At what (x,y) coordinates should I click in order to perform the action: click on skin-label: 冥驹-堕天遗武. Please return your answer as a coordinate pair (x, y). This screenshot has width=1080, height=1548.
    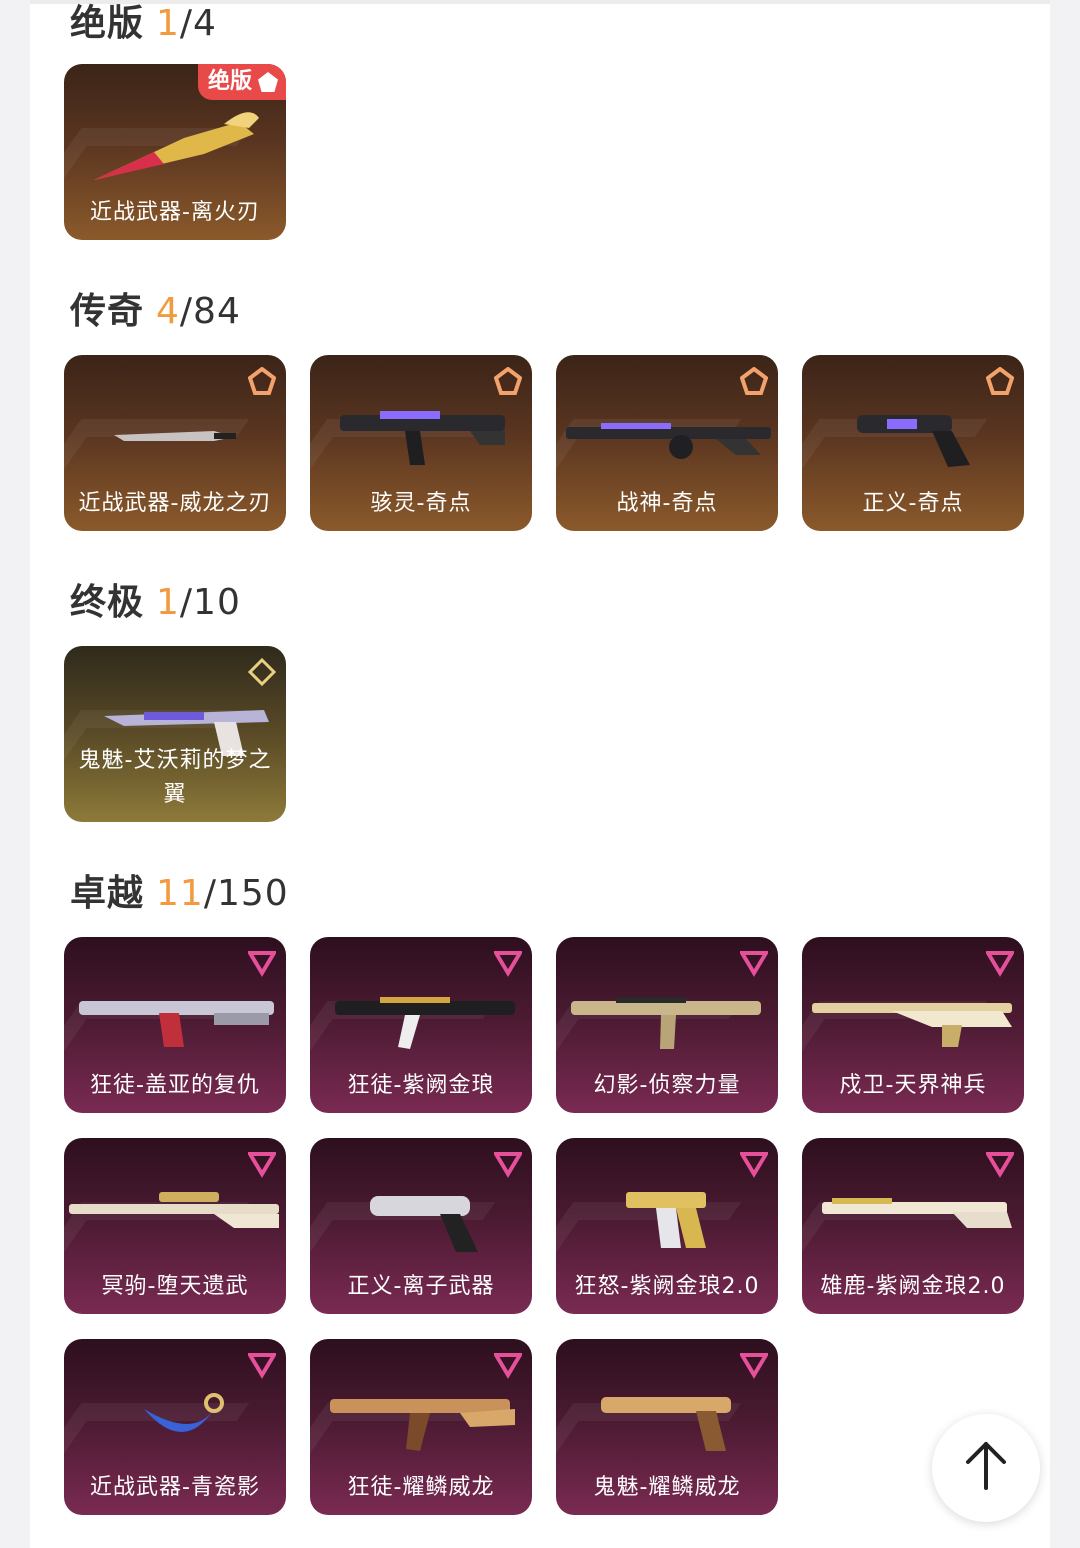
    Looking at the image, I should click on (175, 1286).